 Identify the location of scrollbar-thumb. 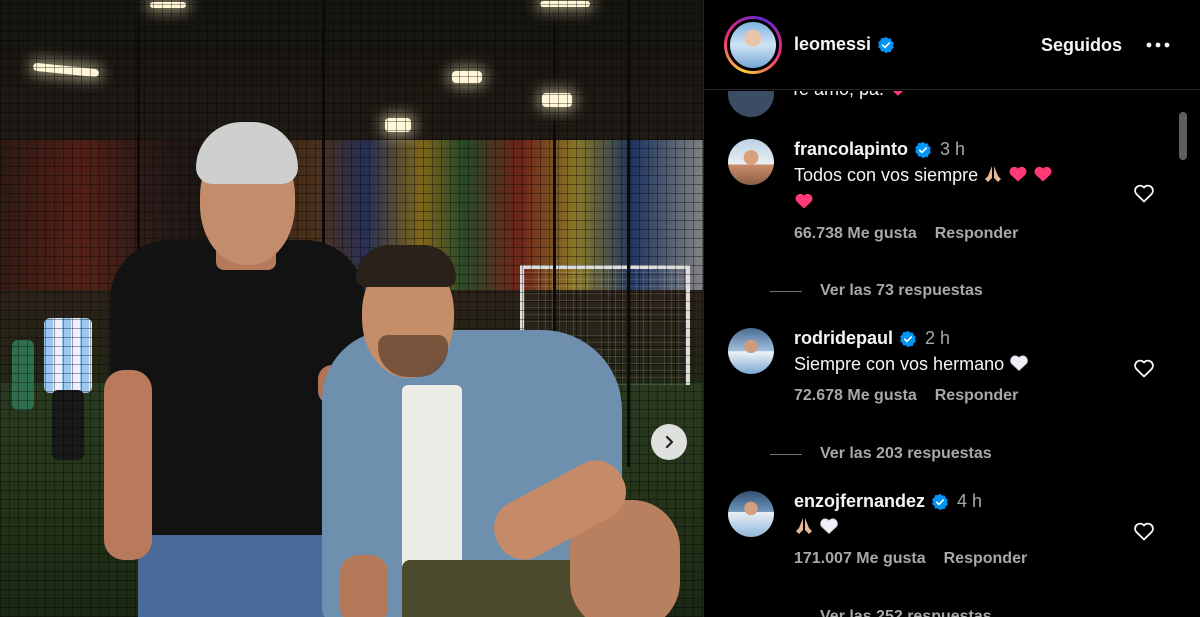
(1183, 136).